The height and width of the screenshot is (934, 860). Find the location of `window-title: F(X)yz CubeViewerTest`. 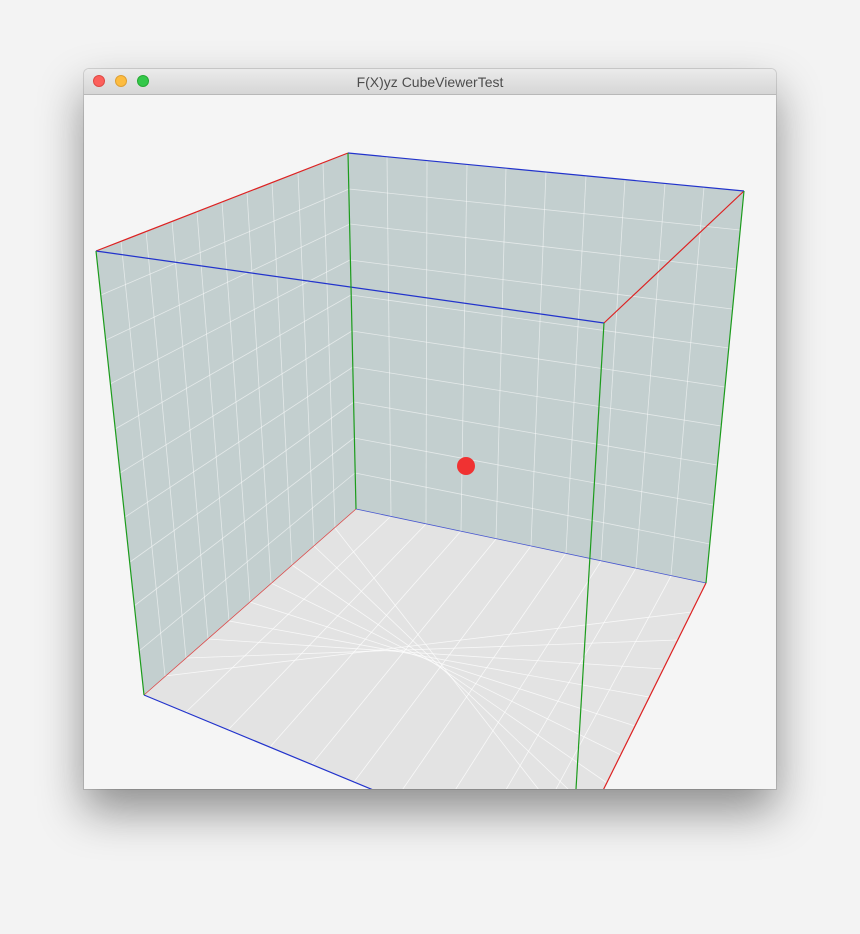

window-title: F(X)yz CubeViewerTest is located at coordinates (430, 82).